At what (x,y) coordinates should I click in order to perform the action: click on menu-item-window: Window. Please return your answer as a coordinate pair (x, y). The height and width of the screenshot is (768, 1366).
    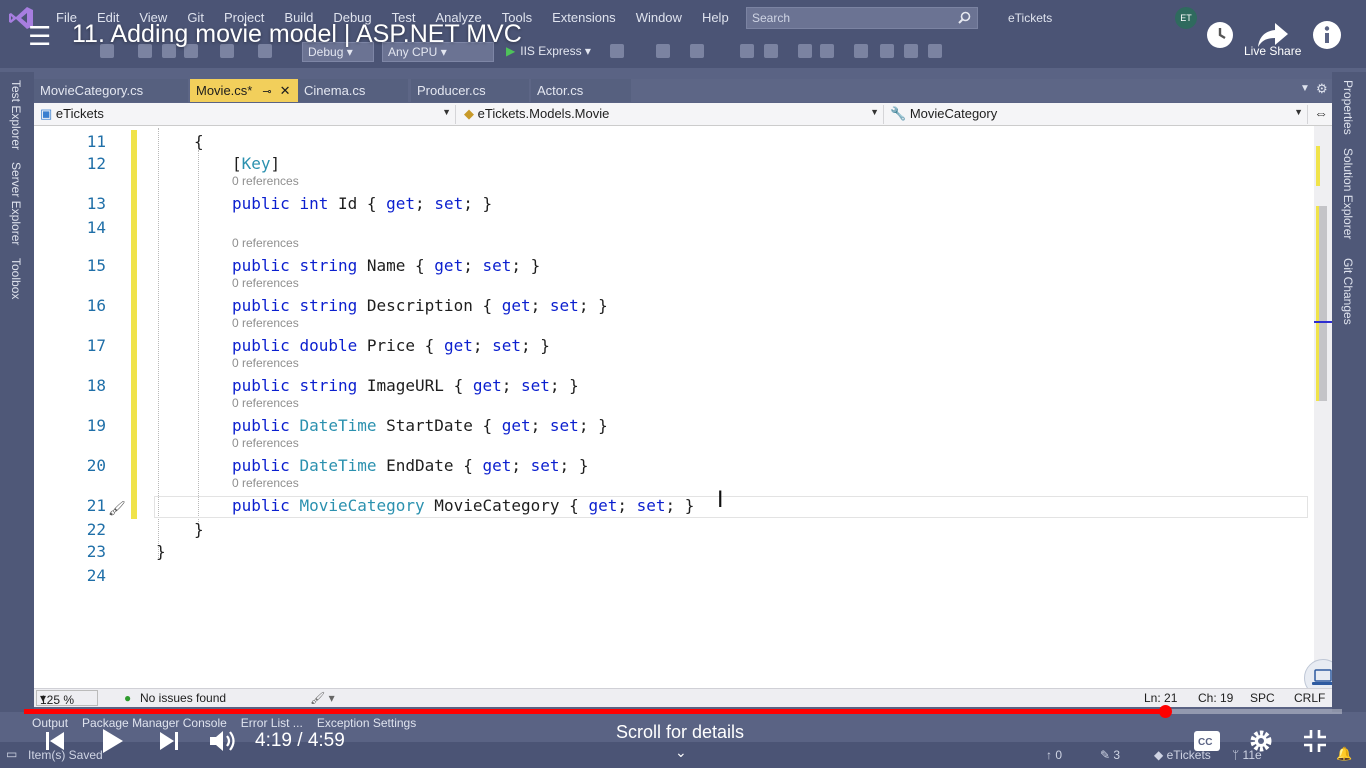
    Looking at the image, I should click on (659, 17).